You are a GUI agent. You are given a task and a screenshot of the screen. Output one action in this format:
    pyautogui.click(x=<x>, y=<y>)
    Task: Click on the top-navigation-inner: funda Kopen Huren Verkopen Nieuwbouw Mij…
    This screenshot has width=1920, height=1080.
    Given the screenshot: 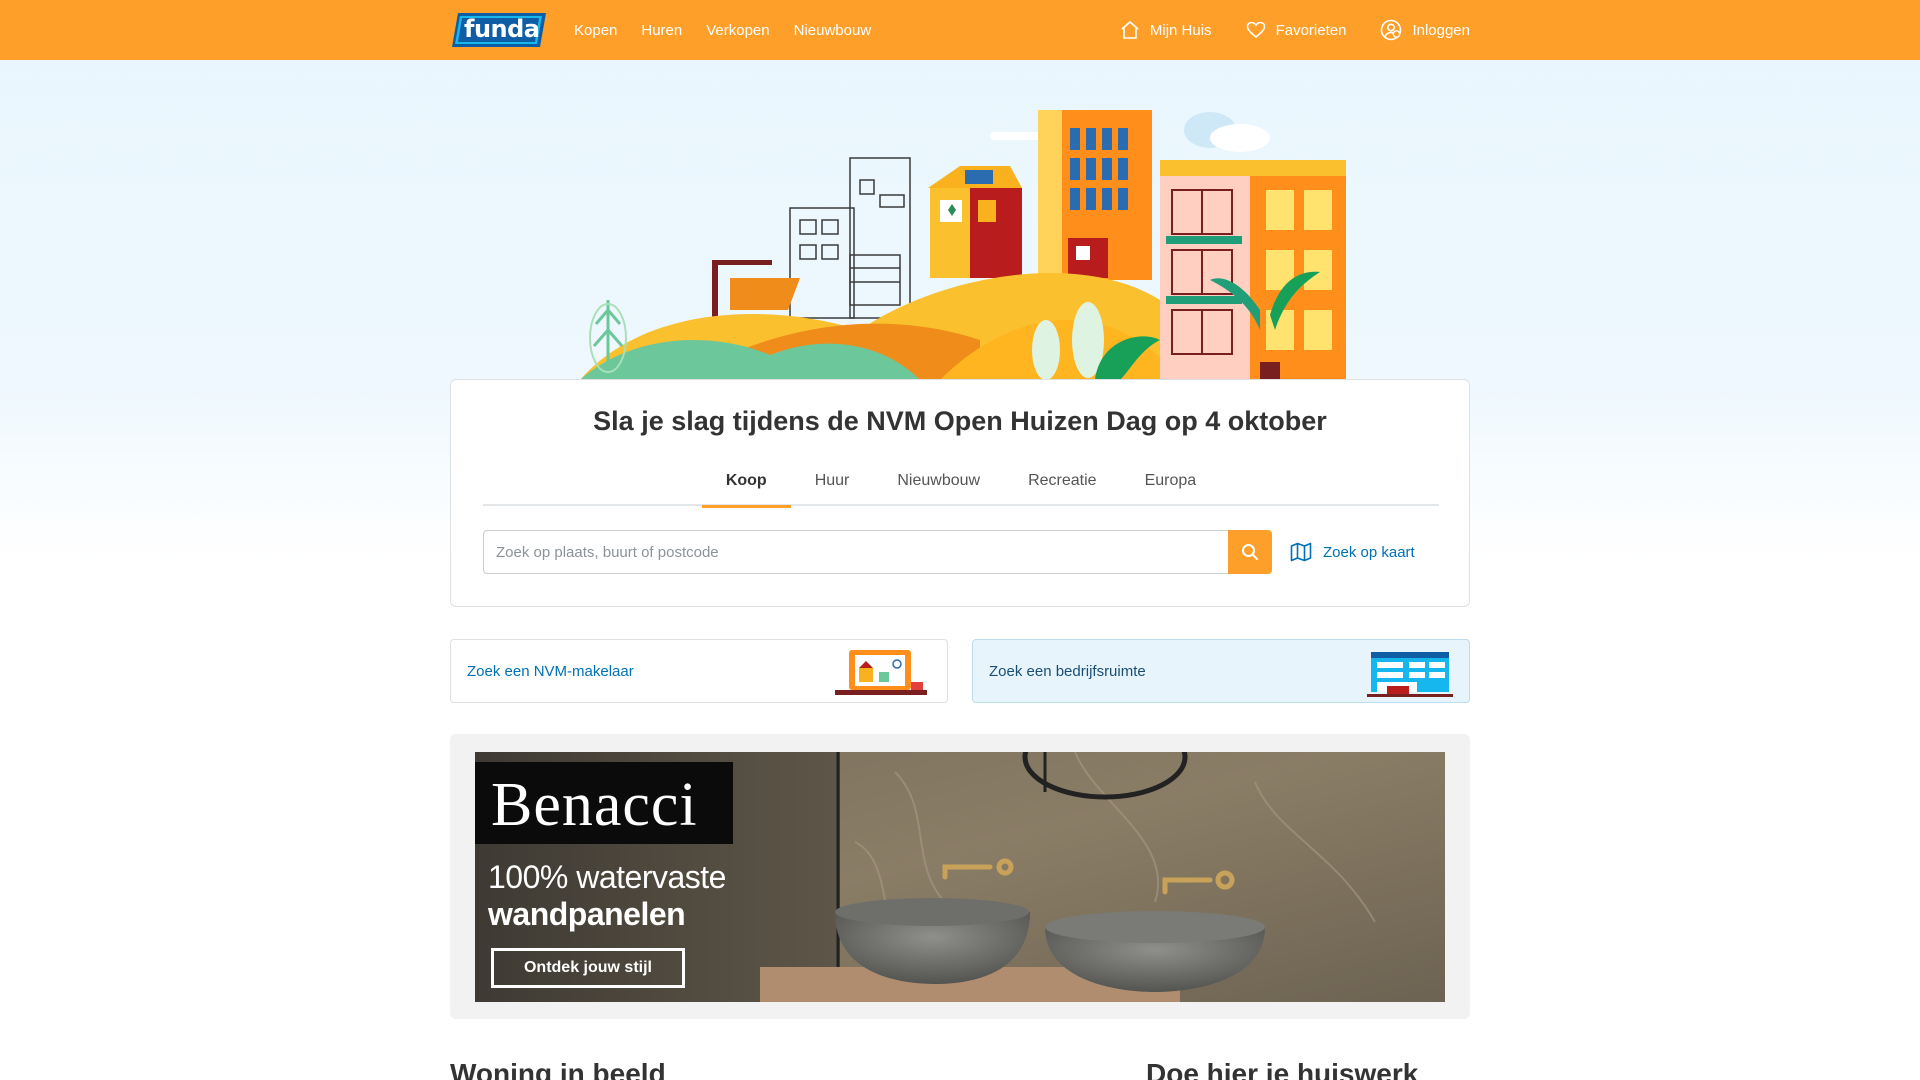 What is the action you would take?
    pyautogui.click(x=960, y=30)
    